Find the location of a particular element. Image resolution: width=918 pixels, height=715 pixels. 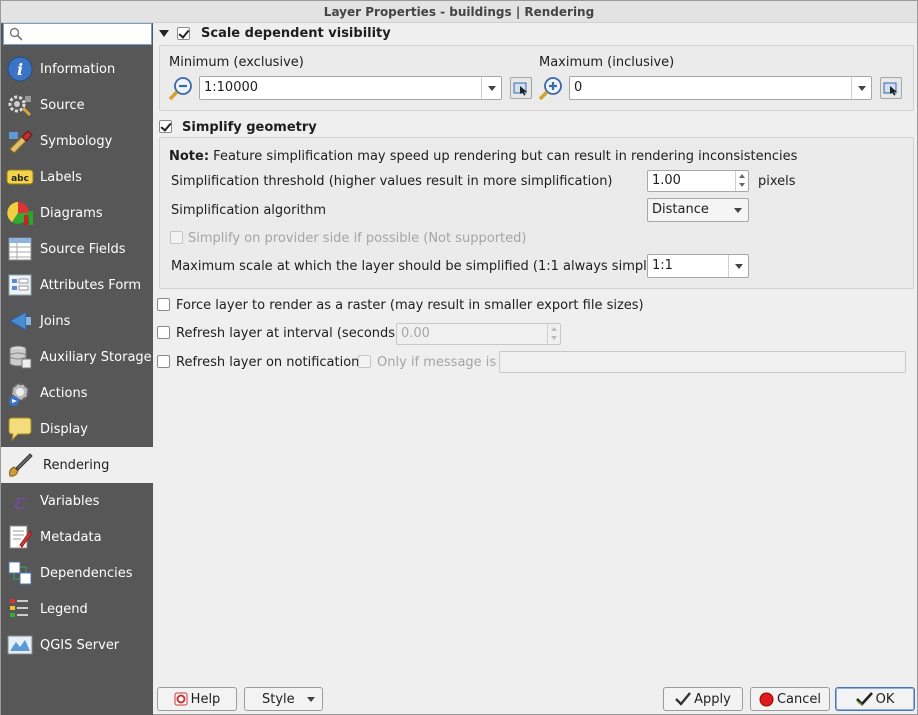

simplification-threshold-spinbox: 1.00 is located at coordinates (698, 181).